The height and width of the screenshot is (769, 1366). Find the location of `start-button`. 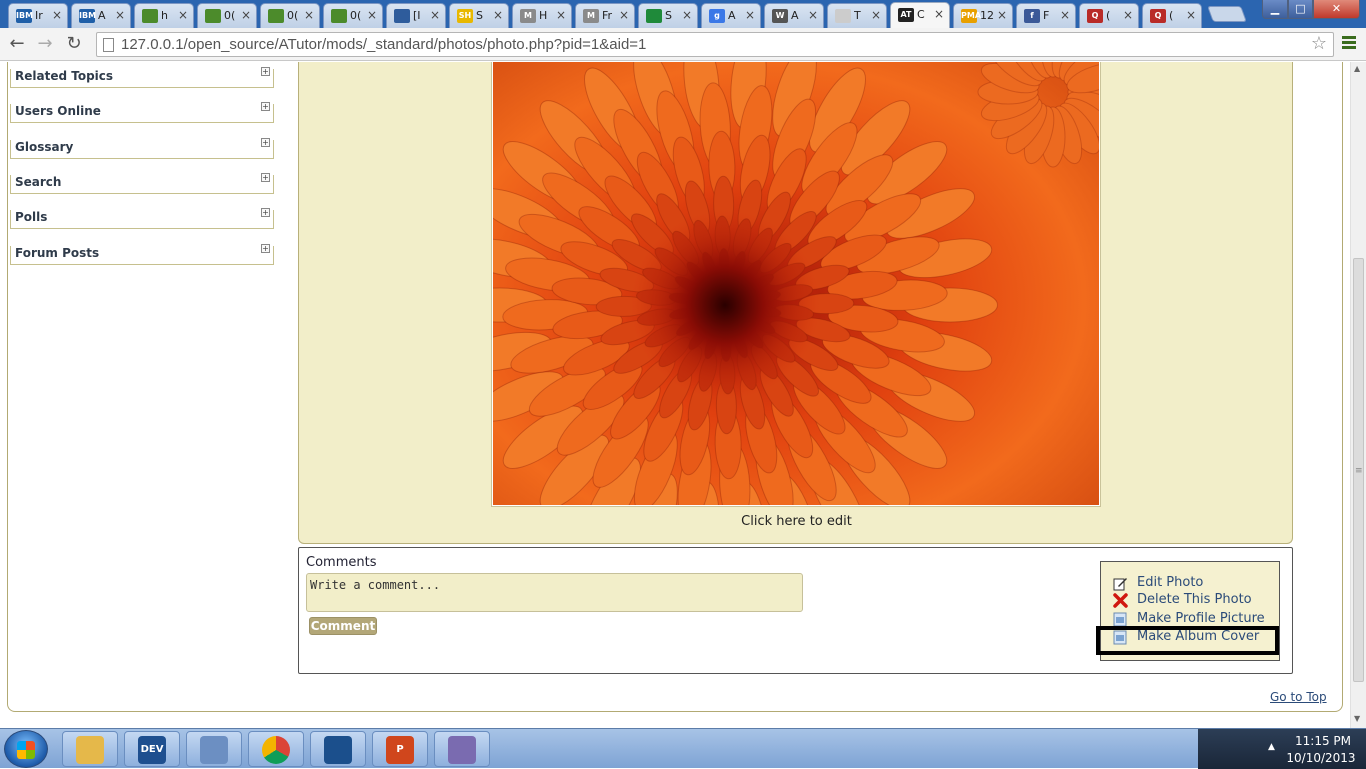

start-button is located at coordinates (26, 749).